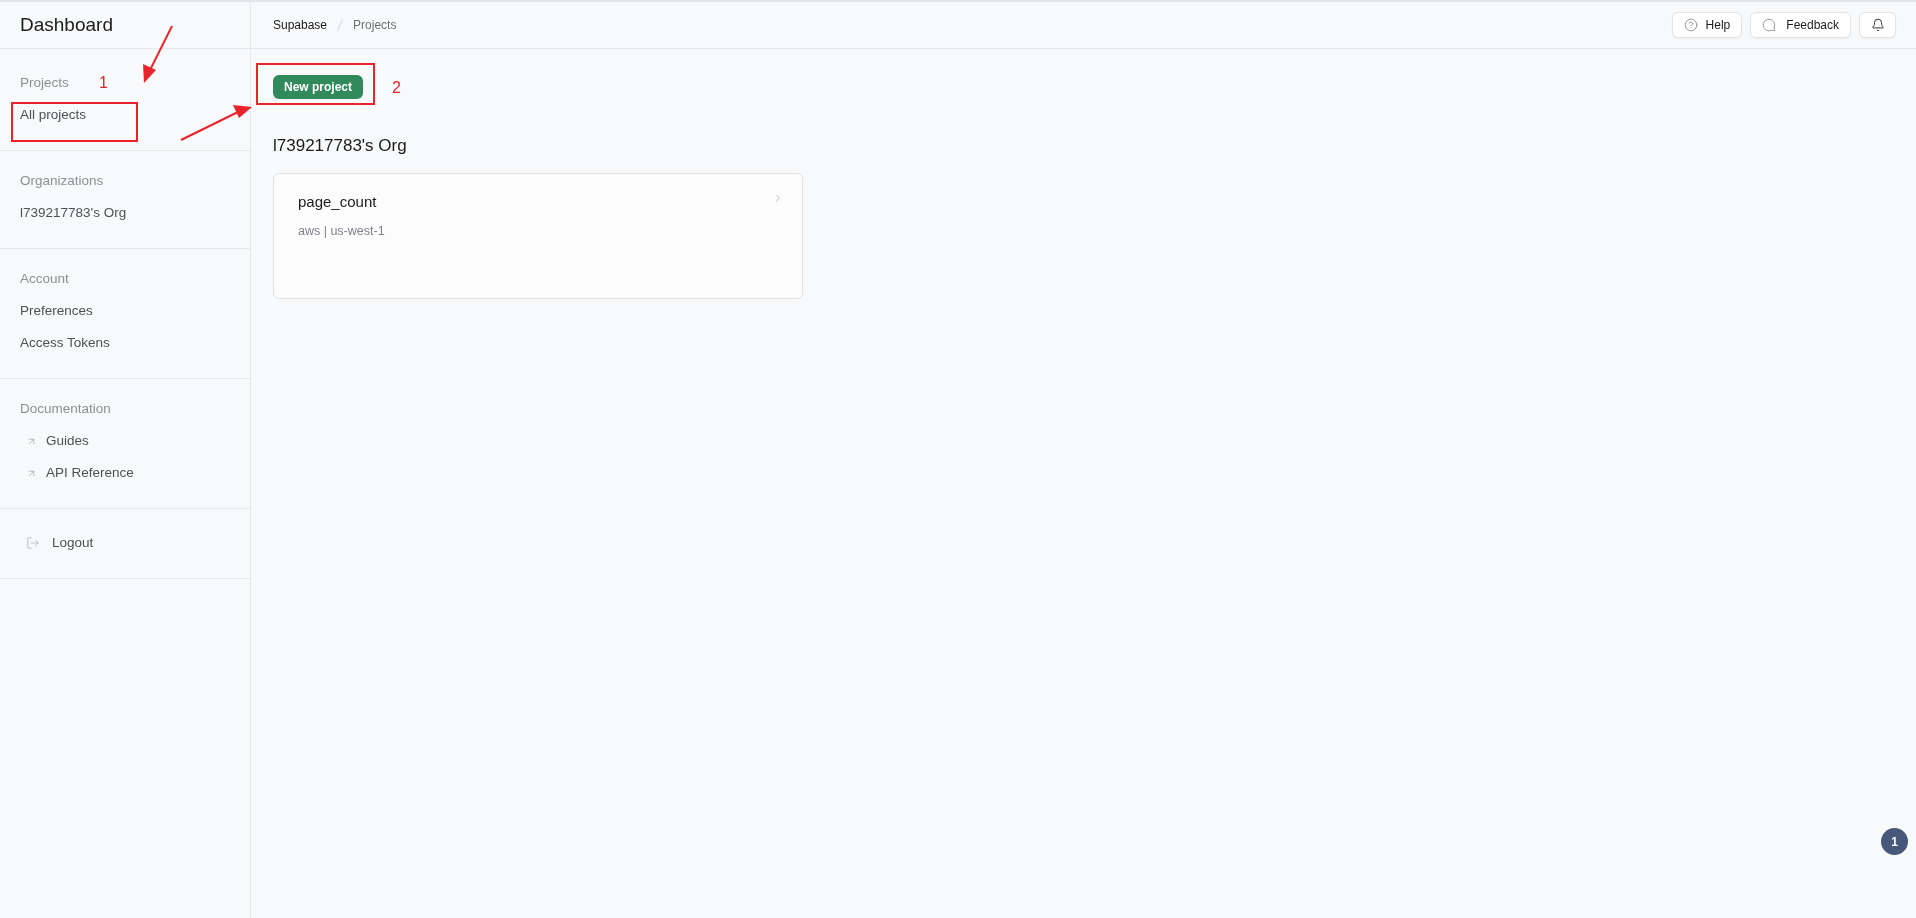  I want to click on help-button: Help, so click(1707, 25).